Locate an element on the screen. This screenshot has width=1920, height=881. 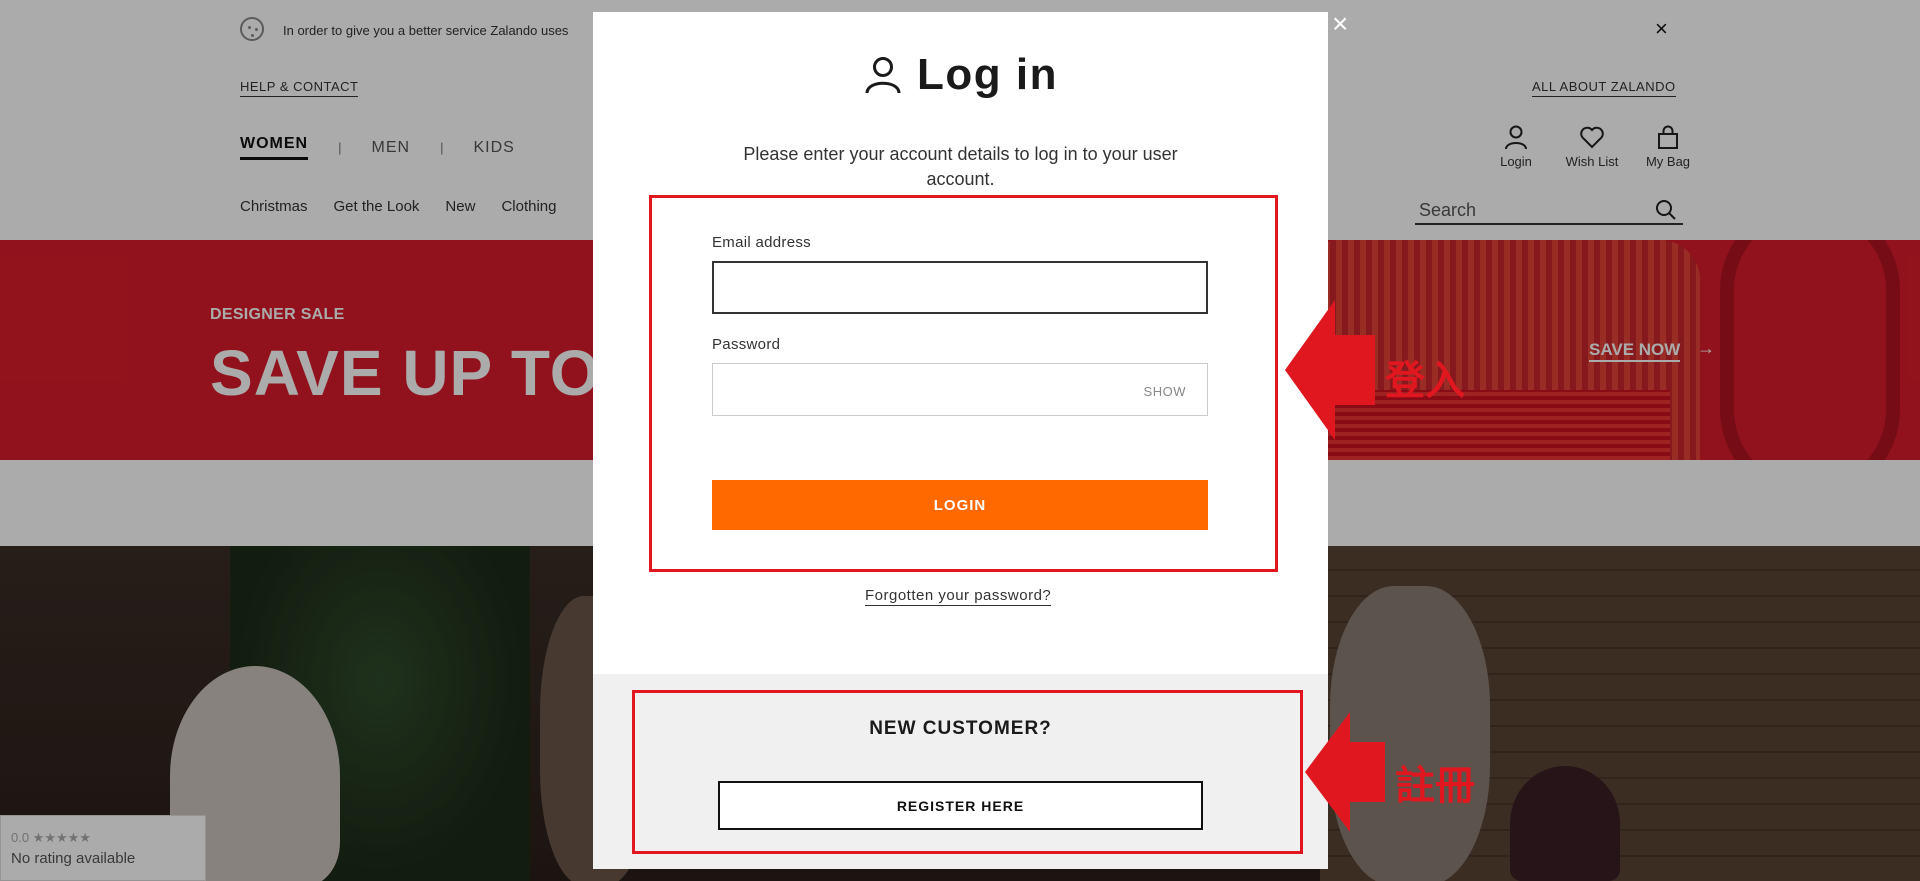
modal-close-icon: × is located at coordinates (1340, 24).